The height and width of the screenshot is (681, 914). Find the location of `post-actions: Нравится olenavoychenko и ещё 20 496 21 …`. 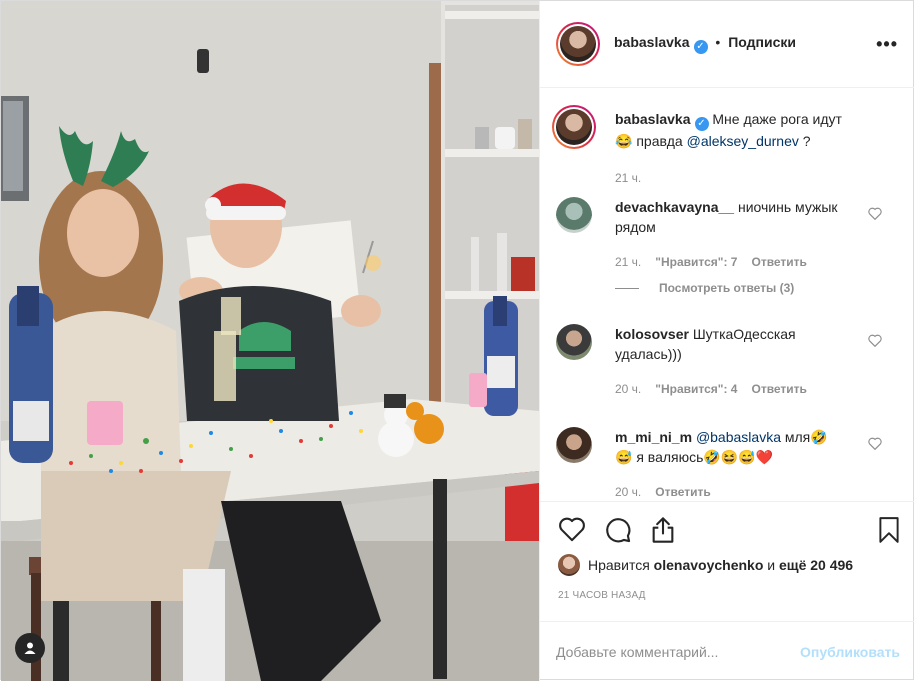

post-actions: Нравится olenavoychenko и ещё 20 496 21 … is located at coordinates (727, 561).